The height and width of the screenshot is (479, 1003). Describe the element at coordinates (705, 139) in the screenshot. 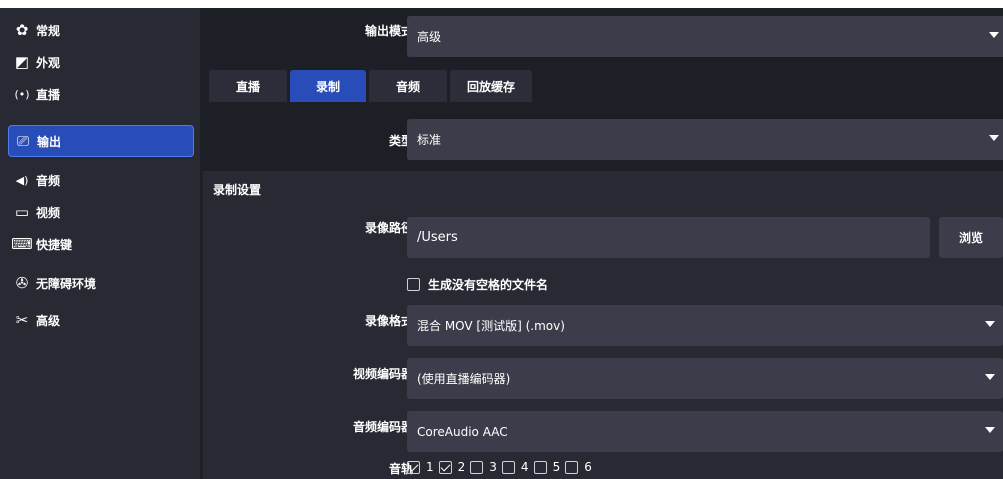

I see `type-select: 标准` at that location.